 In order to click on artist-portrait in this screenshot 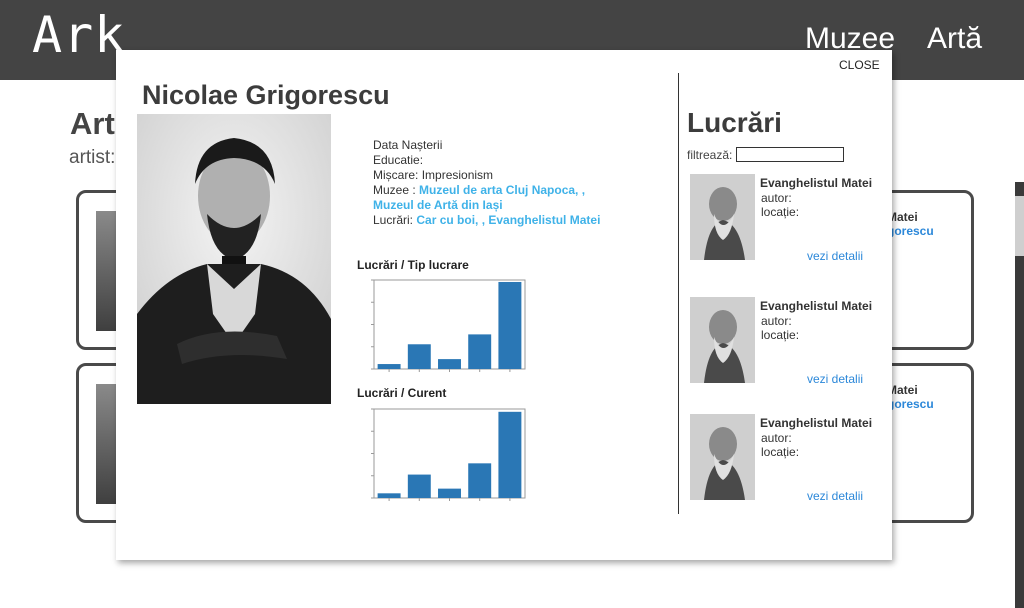, I will do `click(234, 259)`.